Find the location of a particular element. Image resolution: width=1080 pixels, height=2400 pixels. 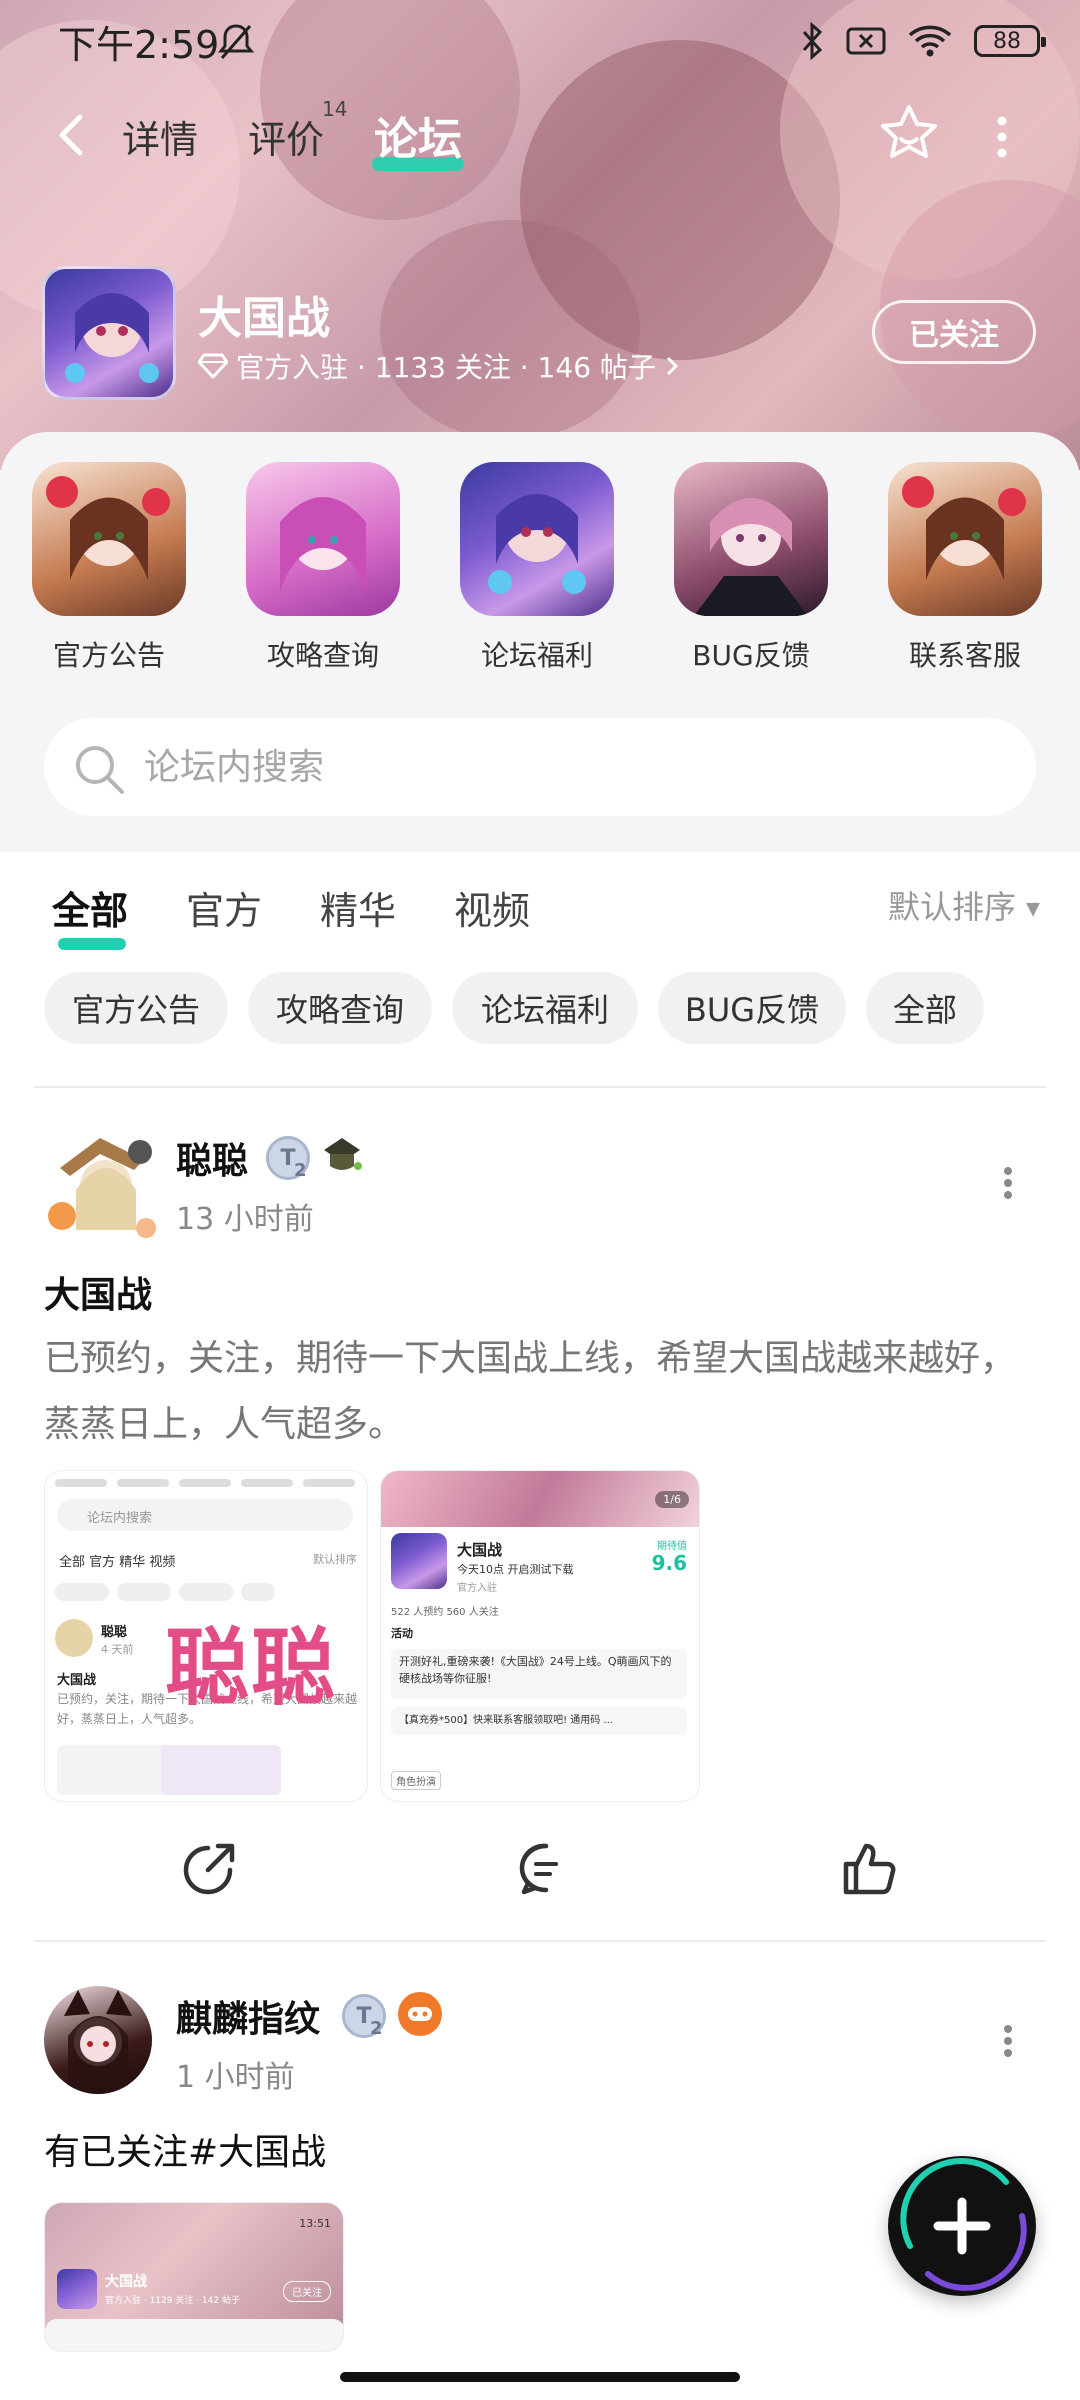

section-divider is located at coordinates (540, 1087).